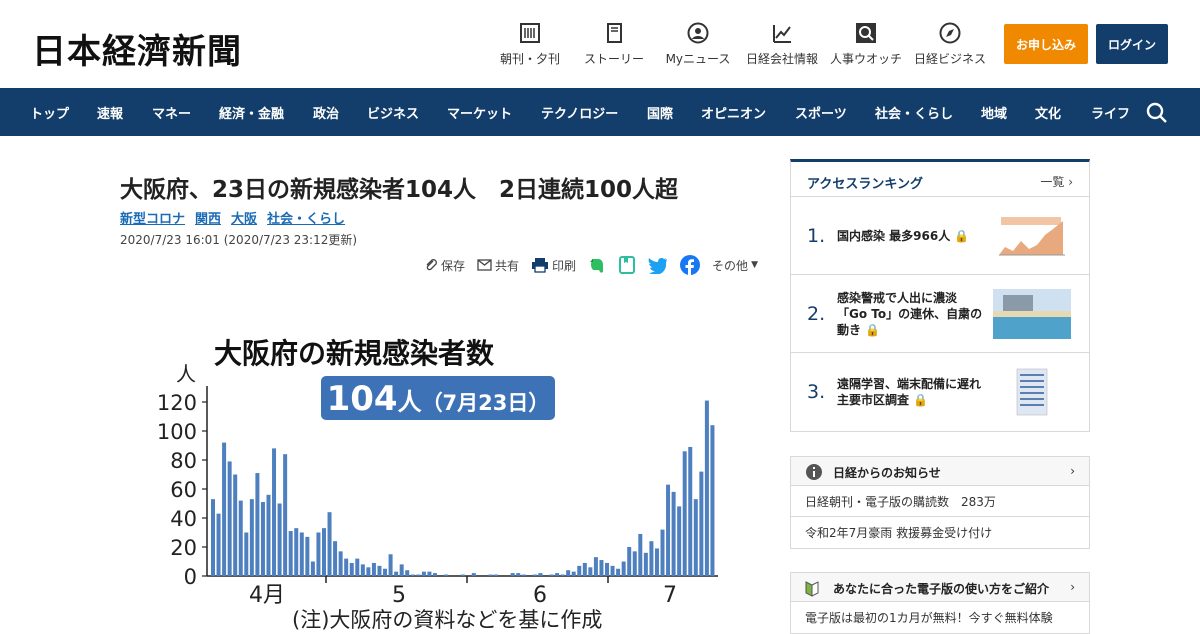  I want to click on bookmark-button, so click(627, 265).